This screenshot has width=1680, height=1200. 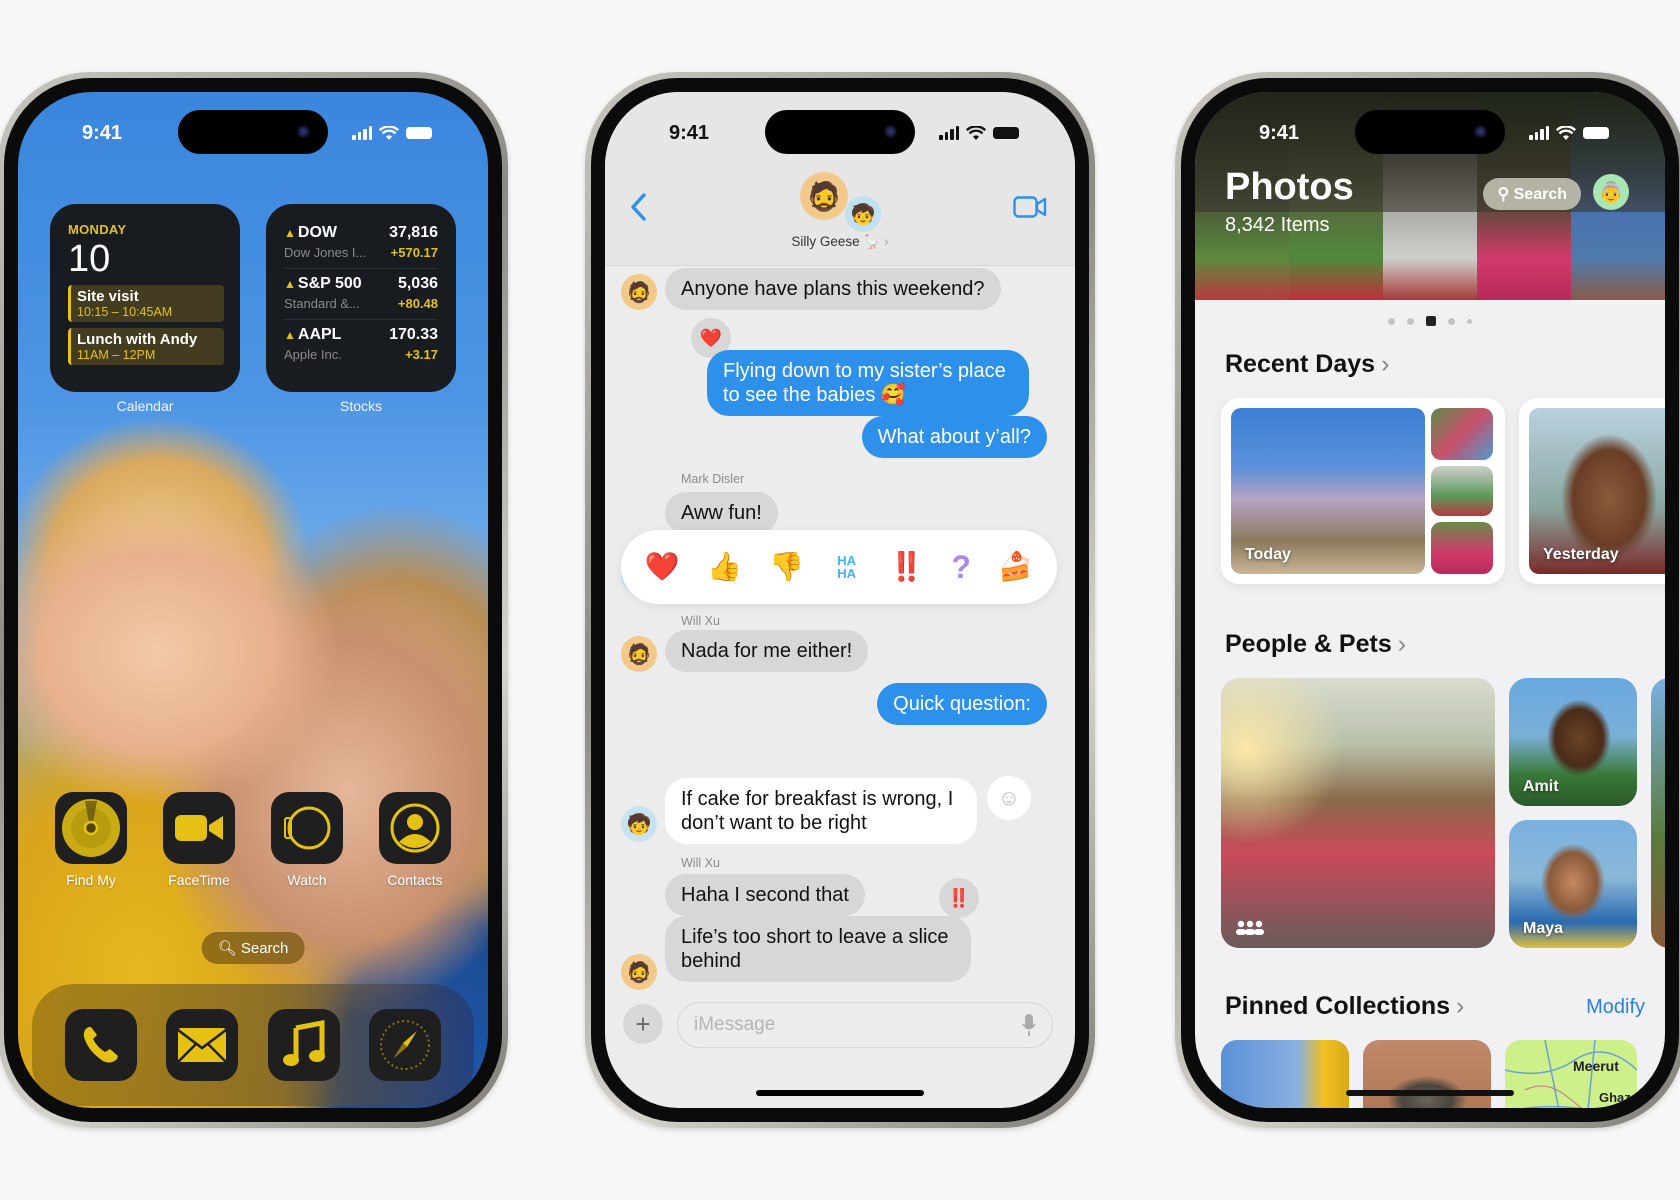 What do you see at coordinates (329, 283) in the screenshot?
I see `stock-symbol: S&P 500` at bounding box center [329, 283].